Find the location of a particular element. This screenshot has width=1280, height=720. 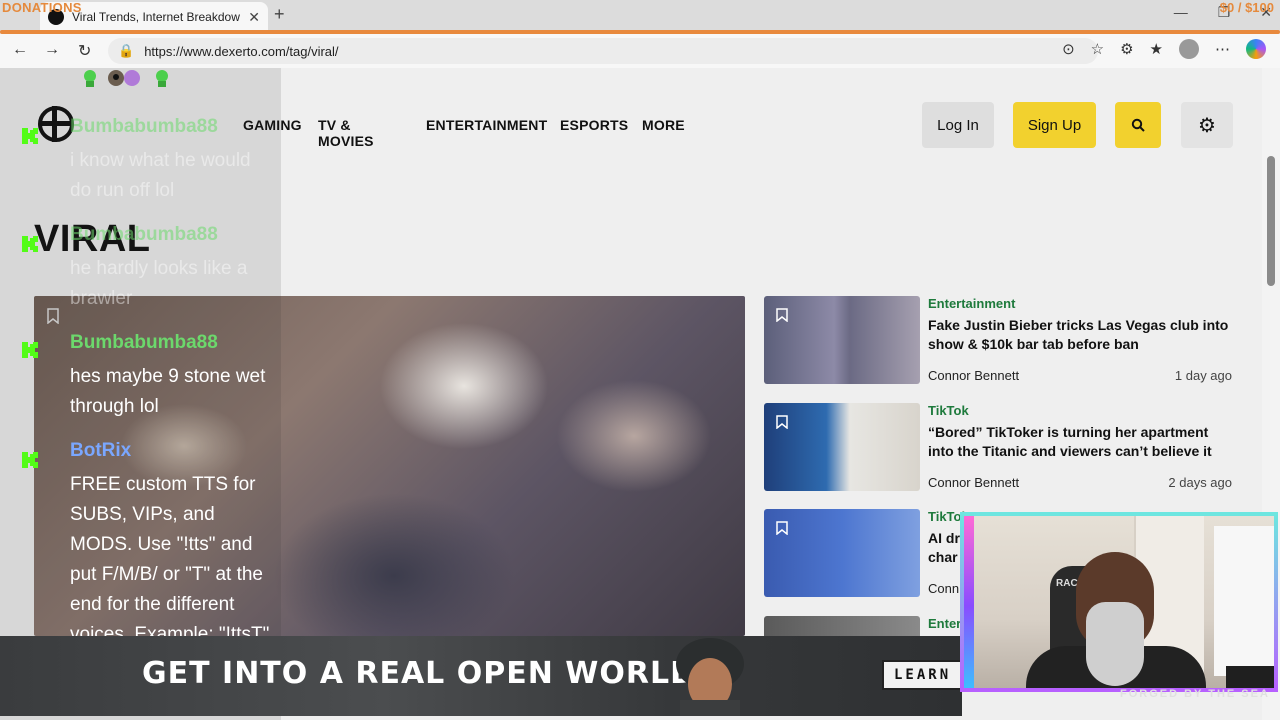

article-author: Conn is located at coordinates (943, 588).